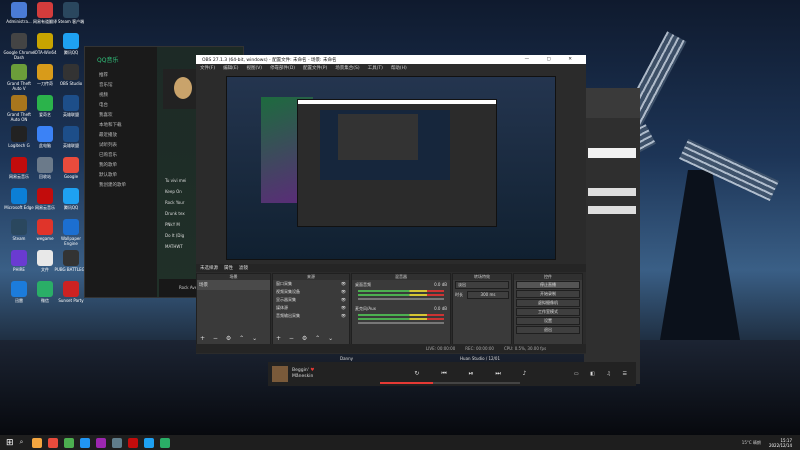 The image size is (800, 450). I want to click on progress-track, so click(450, 383).